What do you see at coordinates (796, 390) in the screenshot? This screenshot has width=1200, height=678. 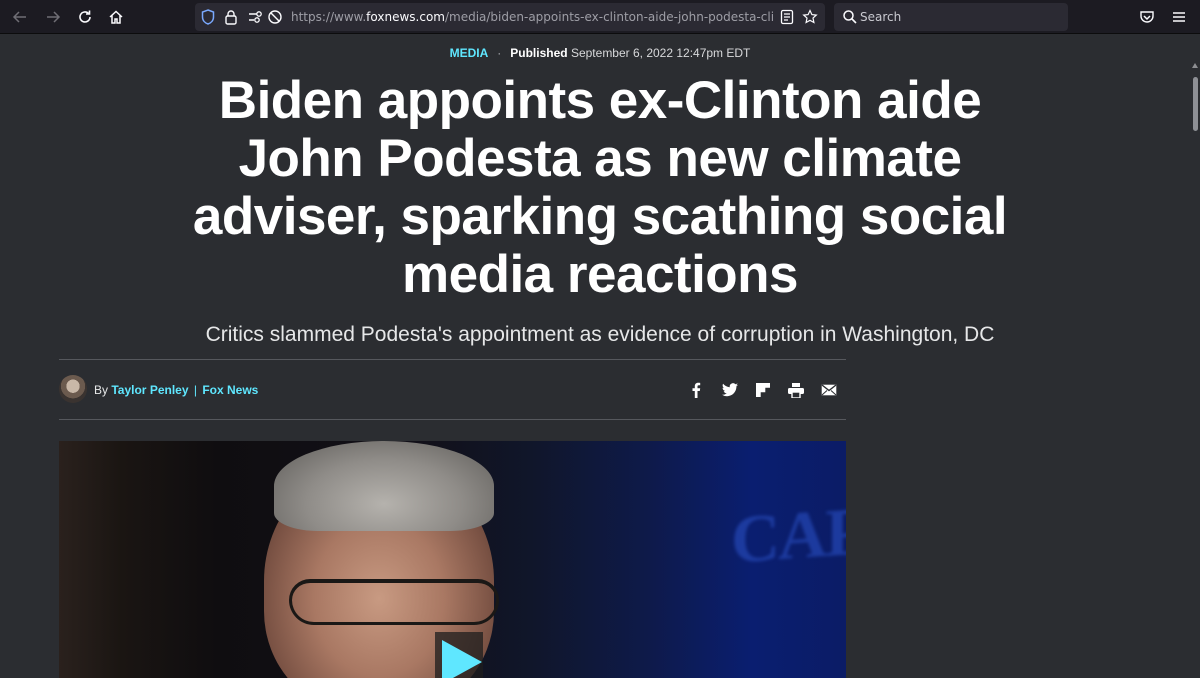 I see `print-icon` at bounding box center [796, 390].